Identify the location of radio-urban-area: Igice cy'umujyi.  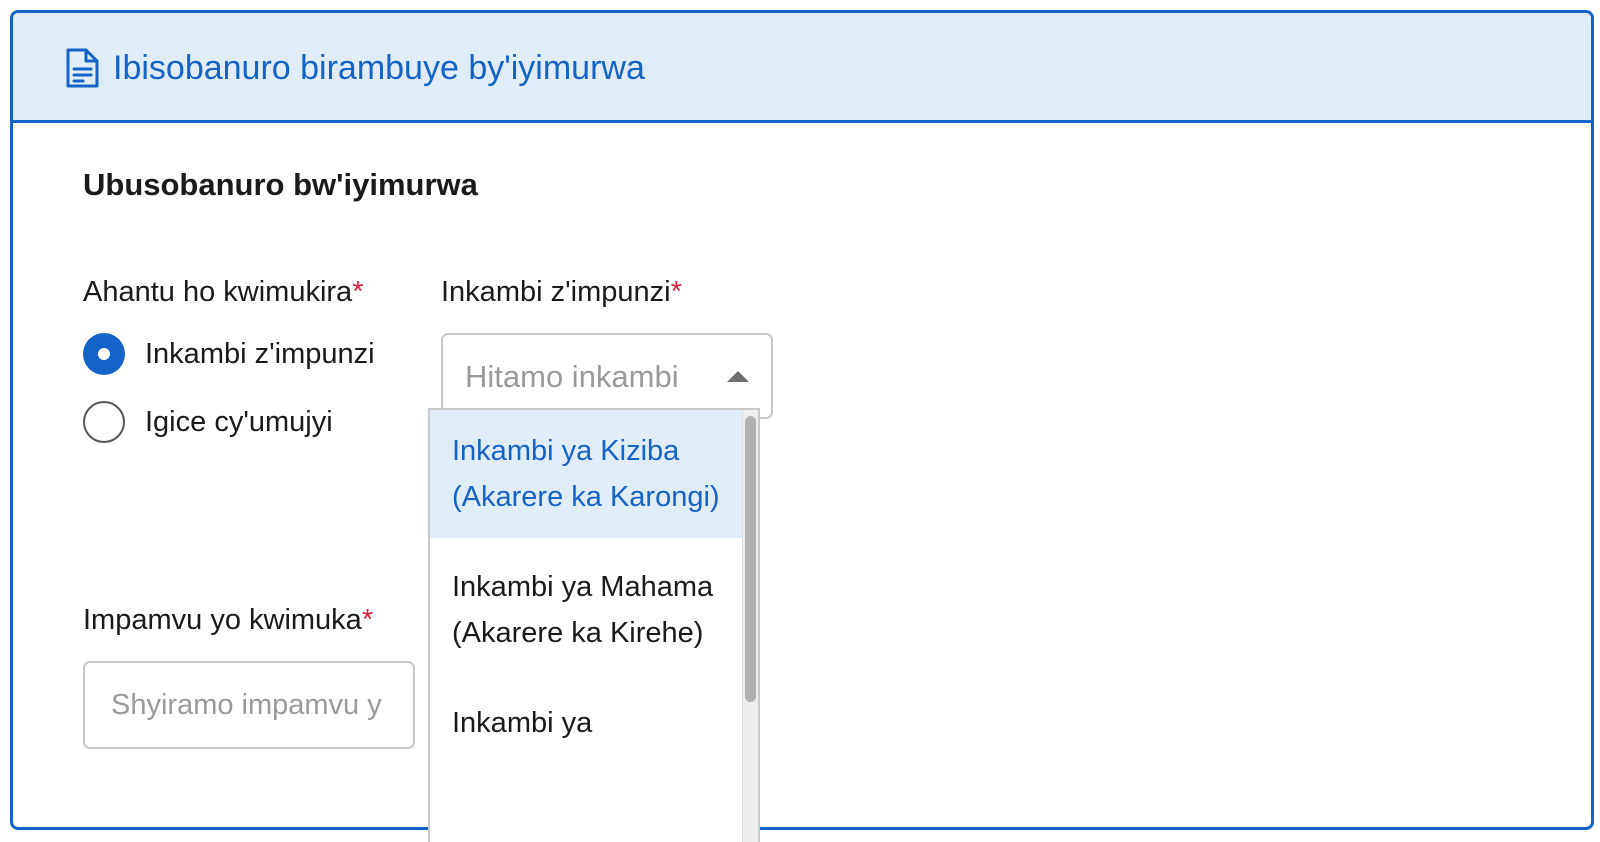
(208, 422).